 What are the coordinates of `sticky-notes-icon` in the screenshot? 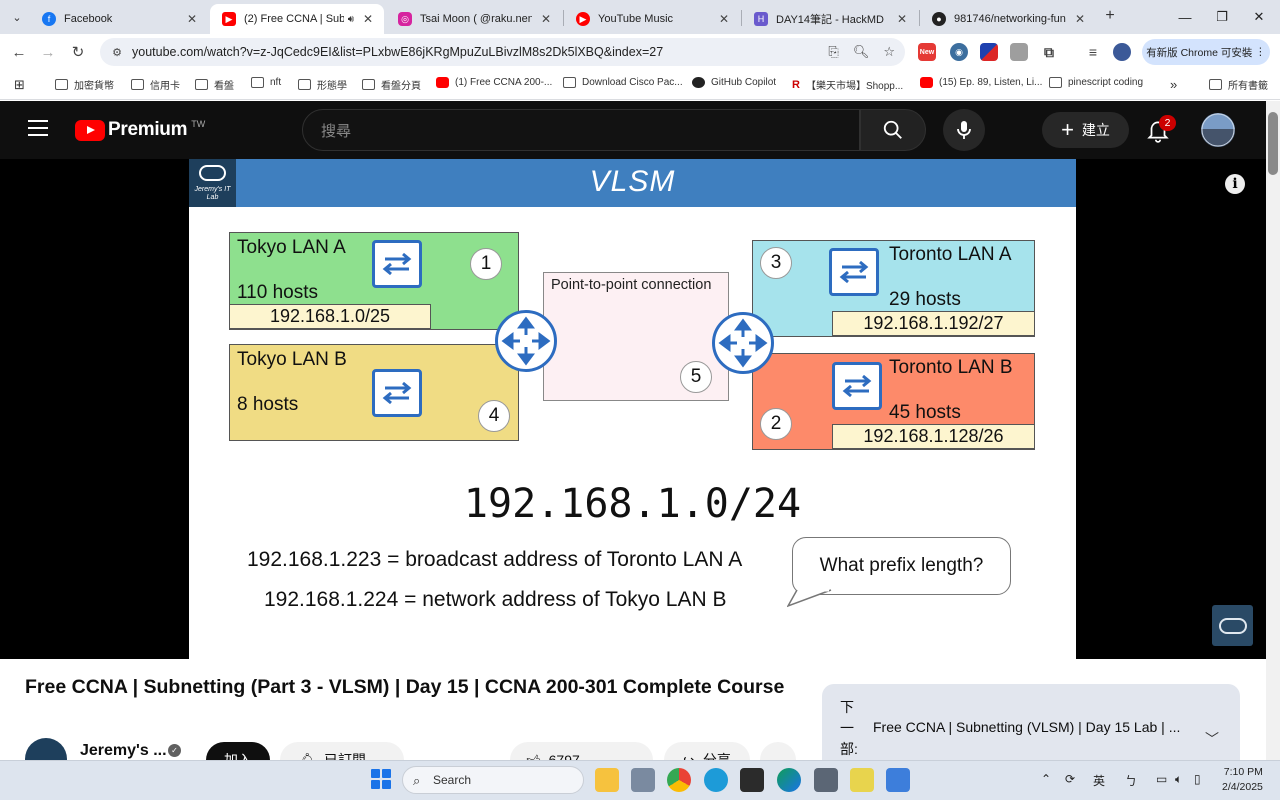 It's located at (862, 780).